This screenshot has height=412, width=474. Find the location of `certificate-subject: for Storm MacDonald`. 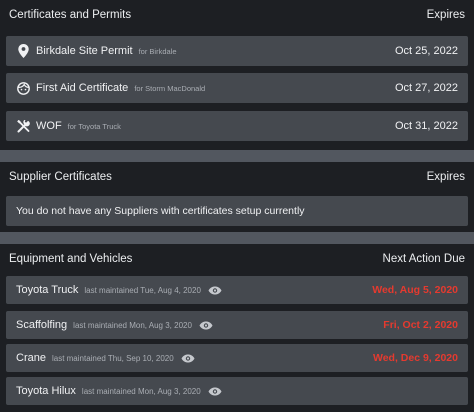

certificate-subject: for Storm MacDonald is located at coordinates (170, 88).